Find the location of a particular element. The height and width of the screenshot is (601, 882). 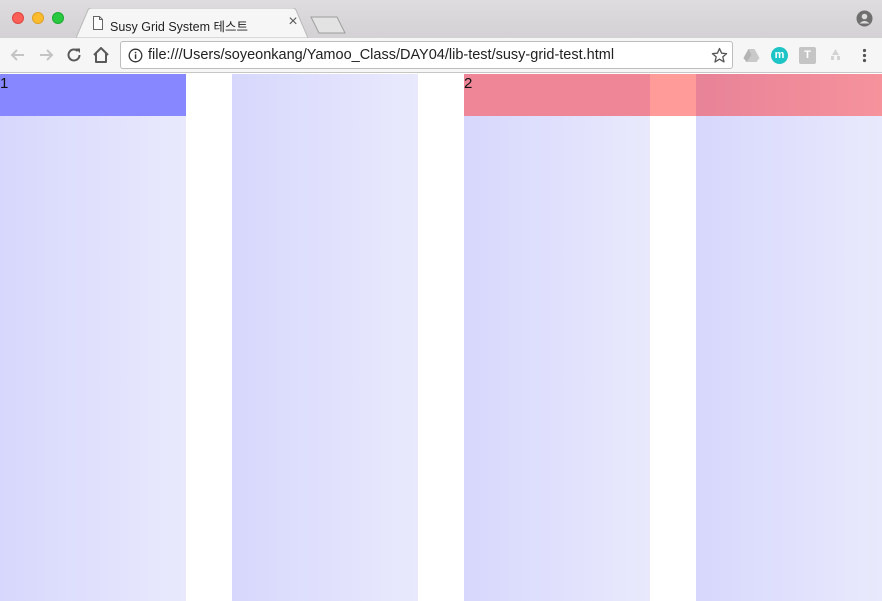

back-arrow-icon is located at coordinates (18, 55).